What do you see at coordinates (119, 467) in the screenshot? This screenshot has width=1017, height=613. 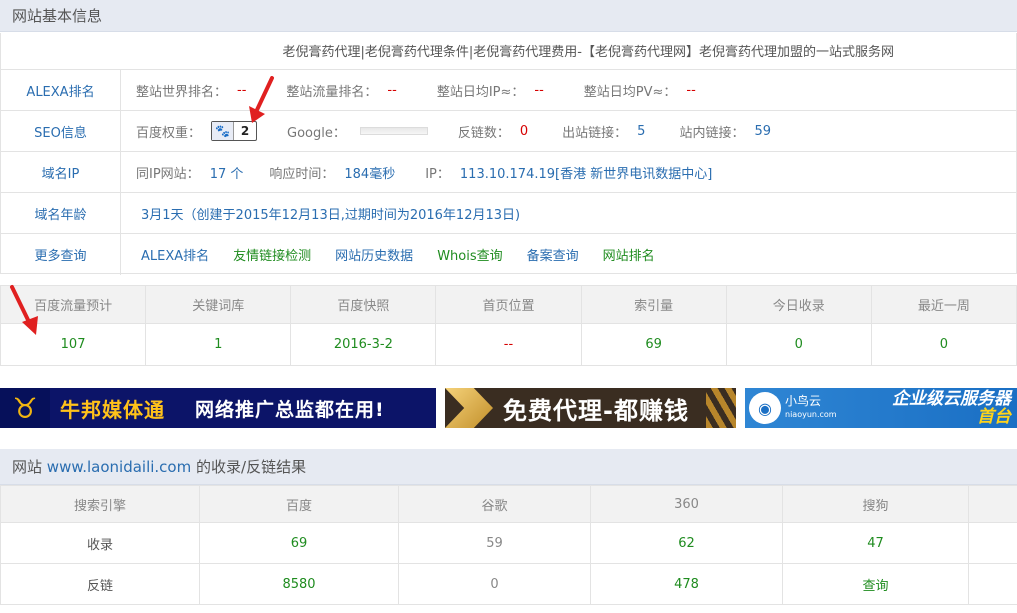 I see `results-domain-link: www.laonidaili.com` at bounding box center [119, 467].